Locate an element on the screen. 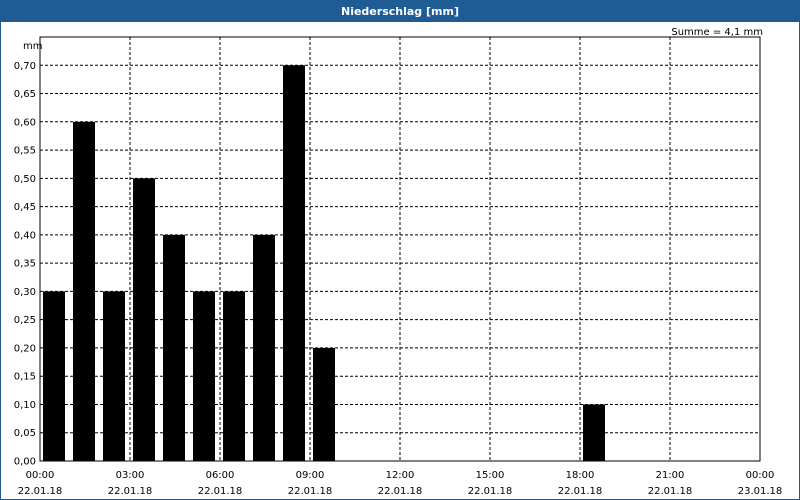 This screenshot has height=500, width=800. y-tick-label: 0,70 is located at coordinates (25, 66).